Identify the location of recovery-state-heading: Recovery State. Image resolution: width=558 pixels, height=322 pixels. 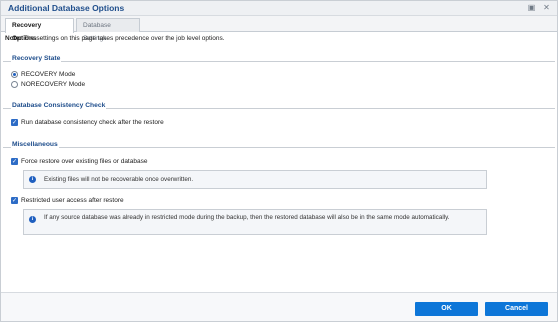
(36, 58).